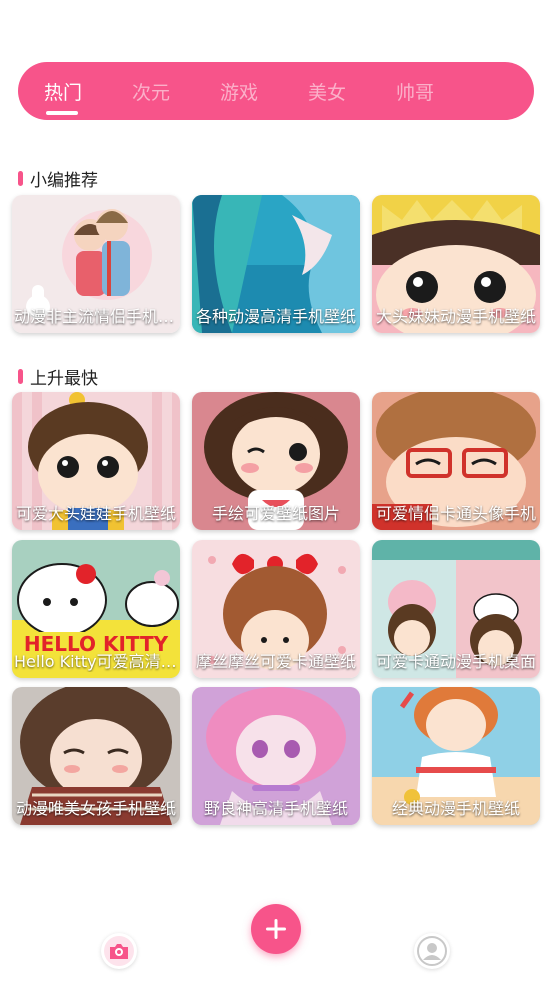 This screenshot has height=983, width=552. I want to click on user-icon, so click(432, 951).